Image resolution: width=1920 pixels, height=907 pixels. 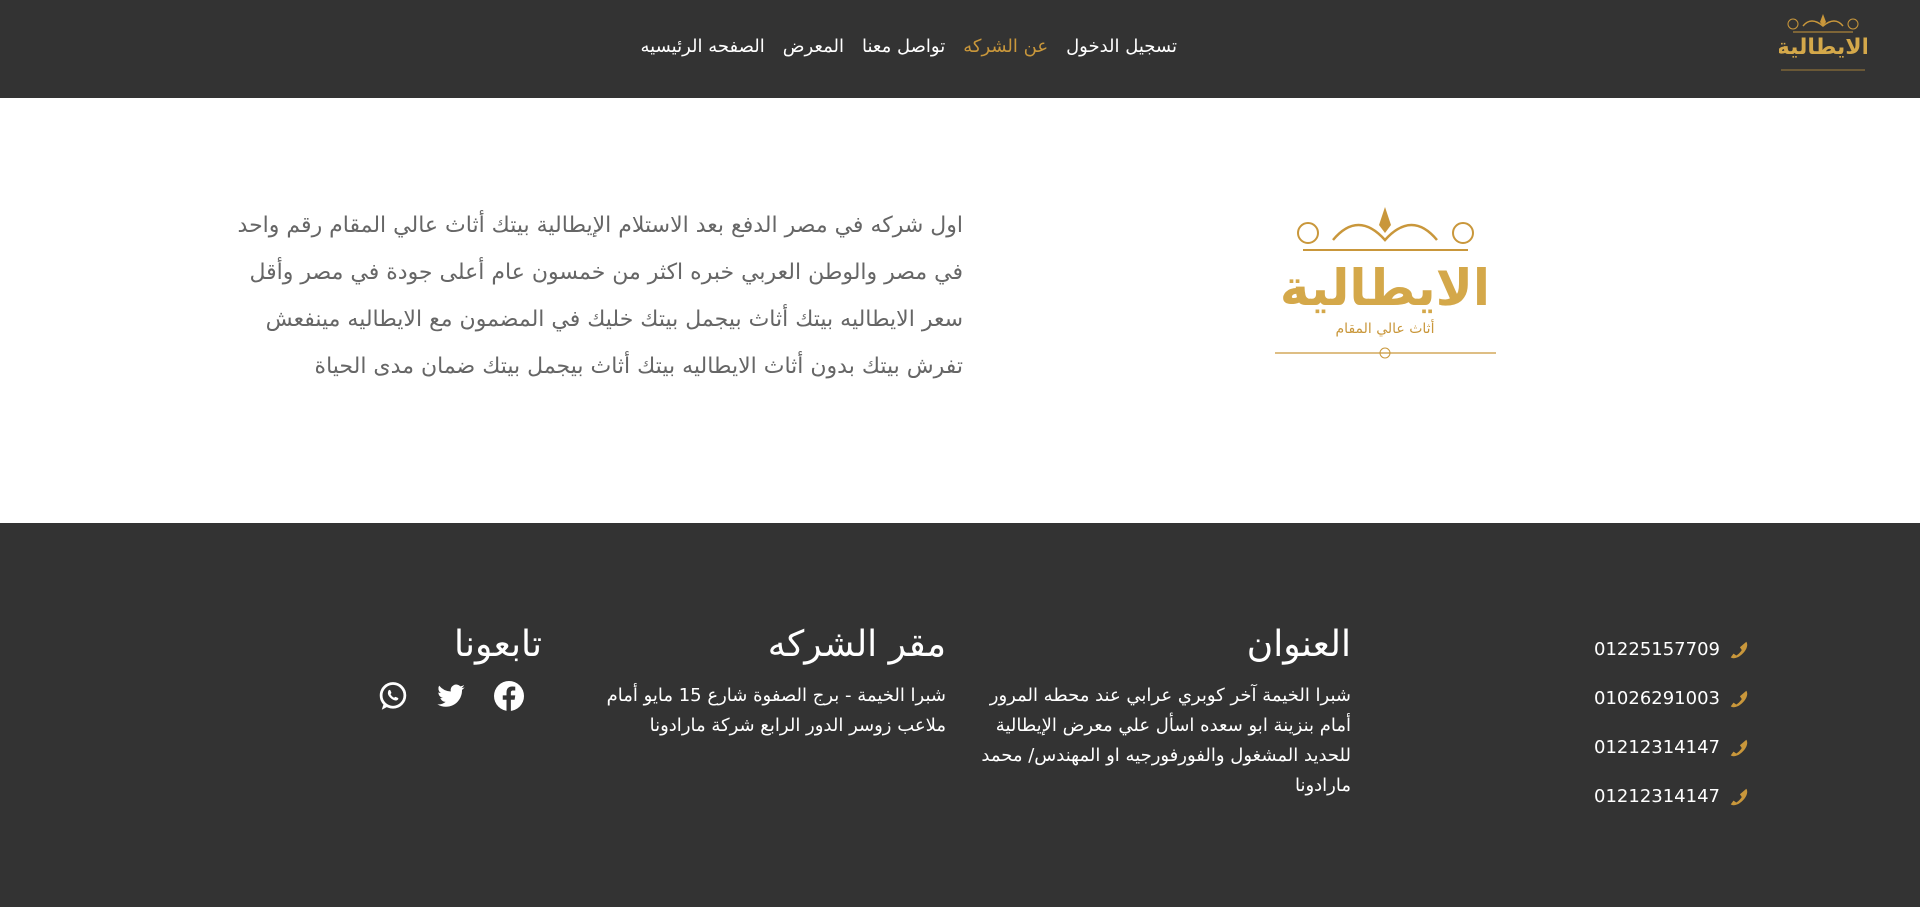 I want to click on nav-gallery: المعرض, so click(x=813, y=46).